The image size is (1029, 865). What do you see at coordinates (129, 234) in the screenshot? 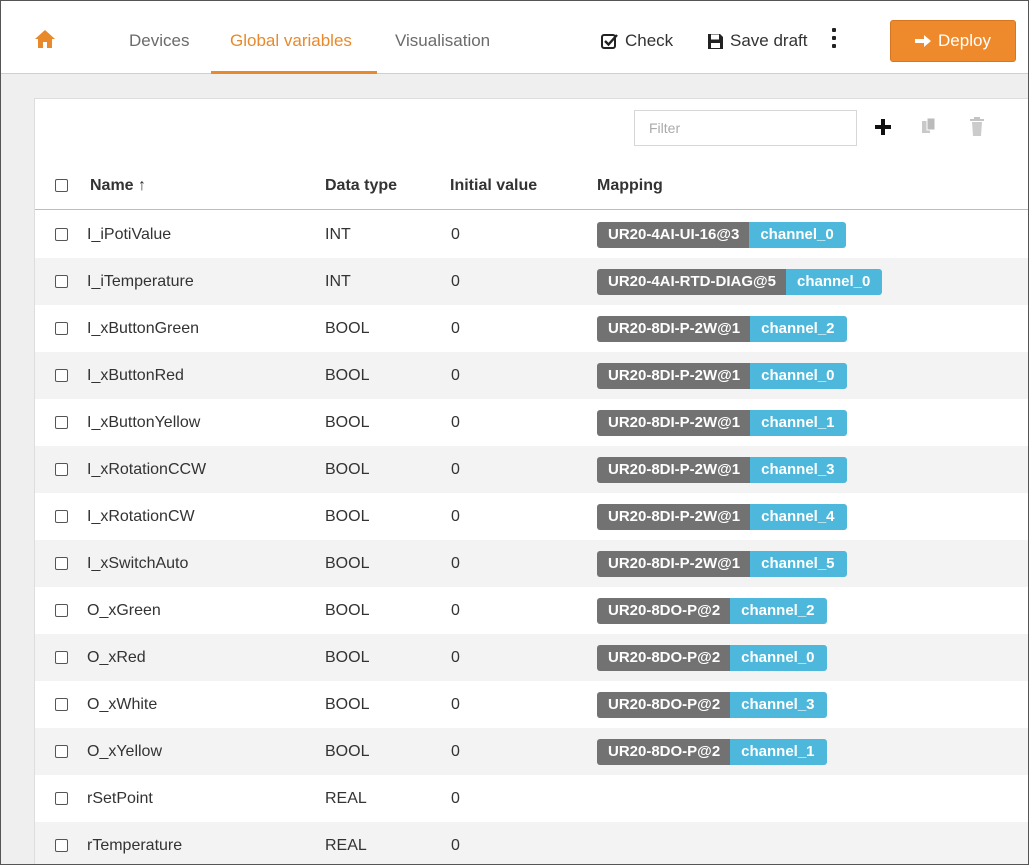
I see `variable-name: I_iPotiValue` at bounding box center [129, 234].